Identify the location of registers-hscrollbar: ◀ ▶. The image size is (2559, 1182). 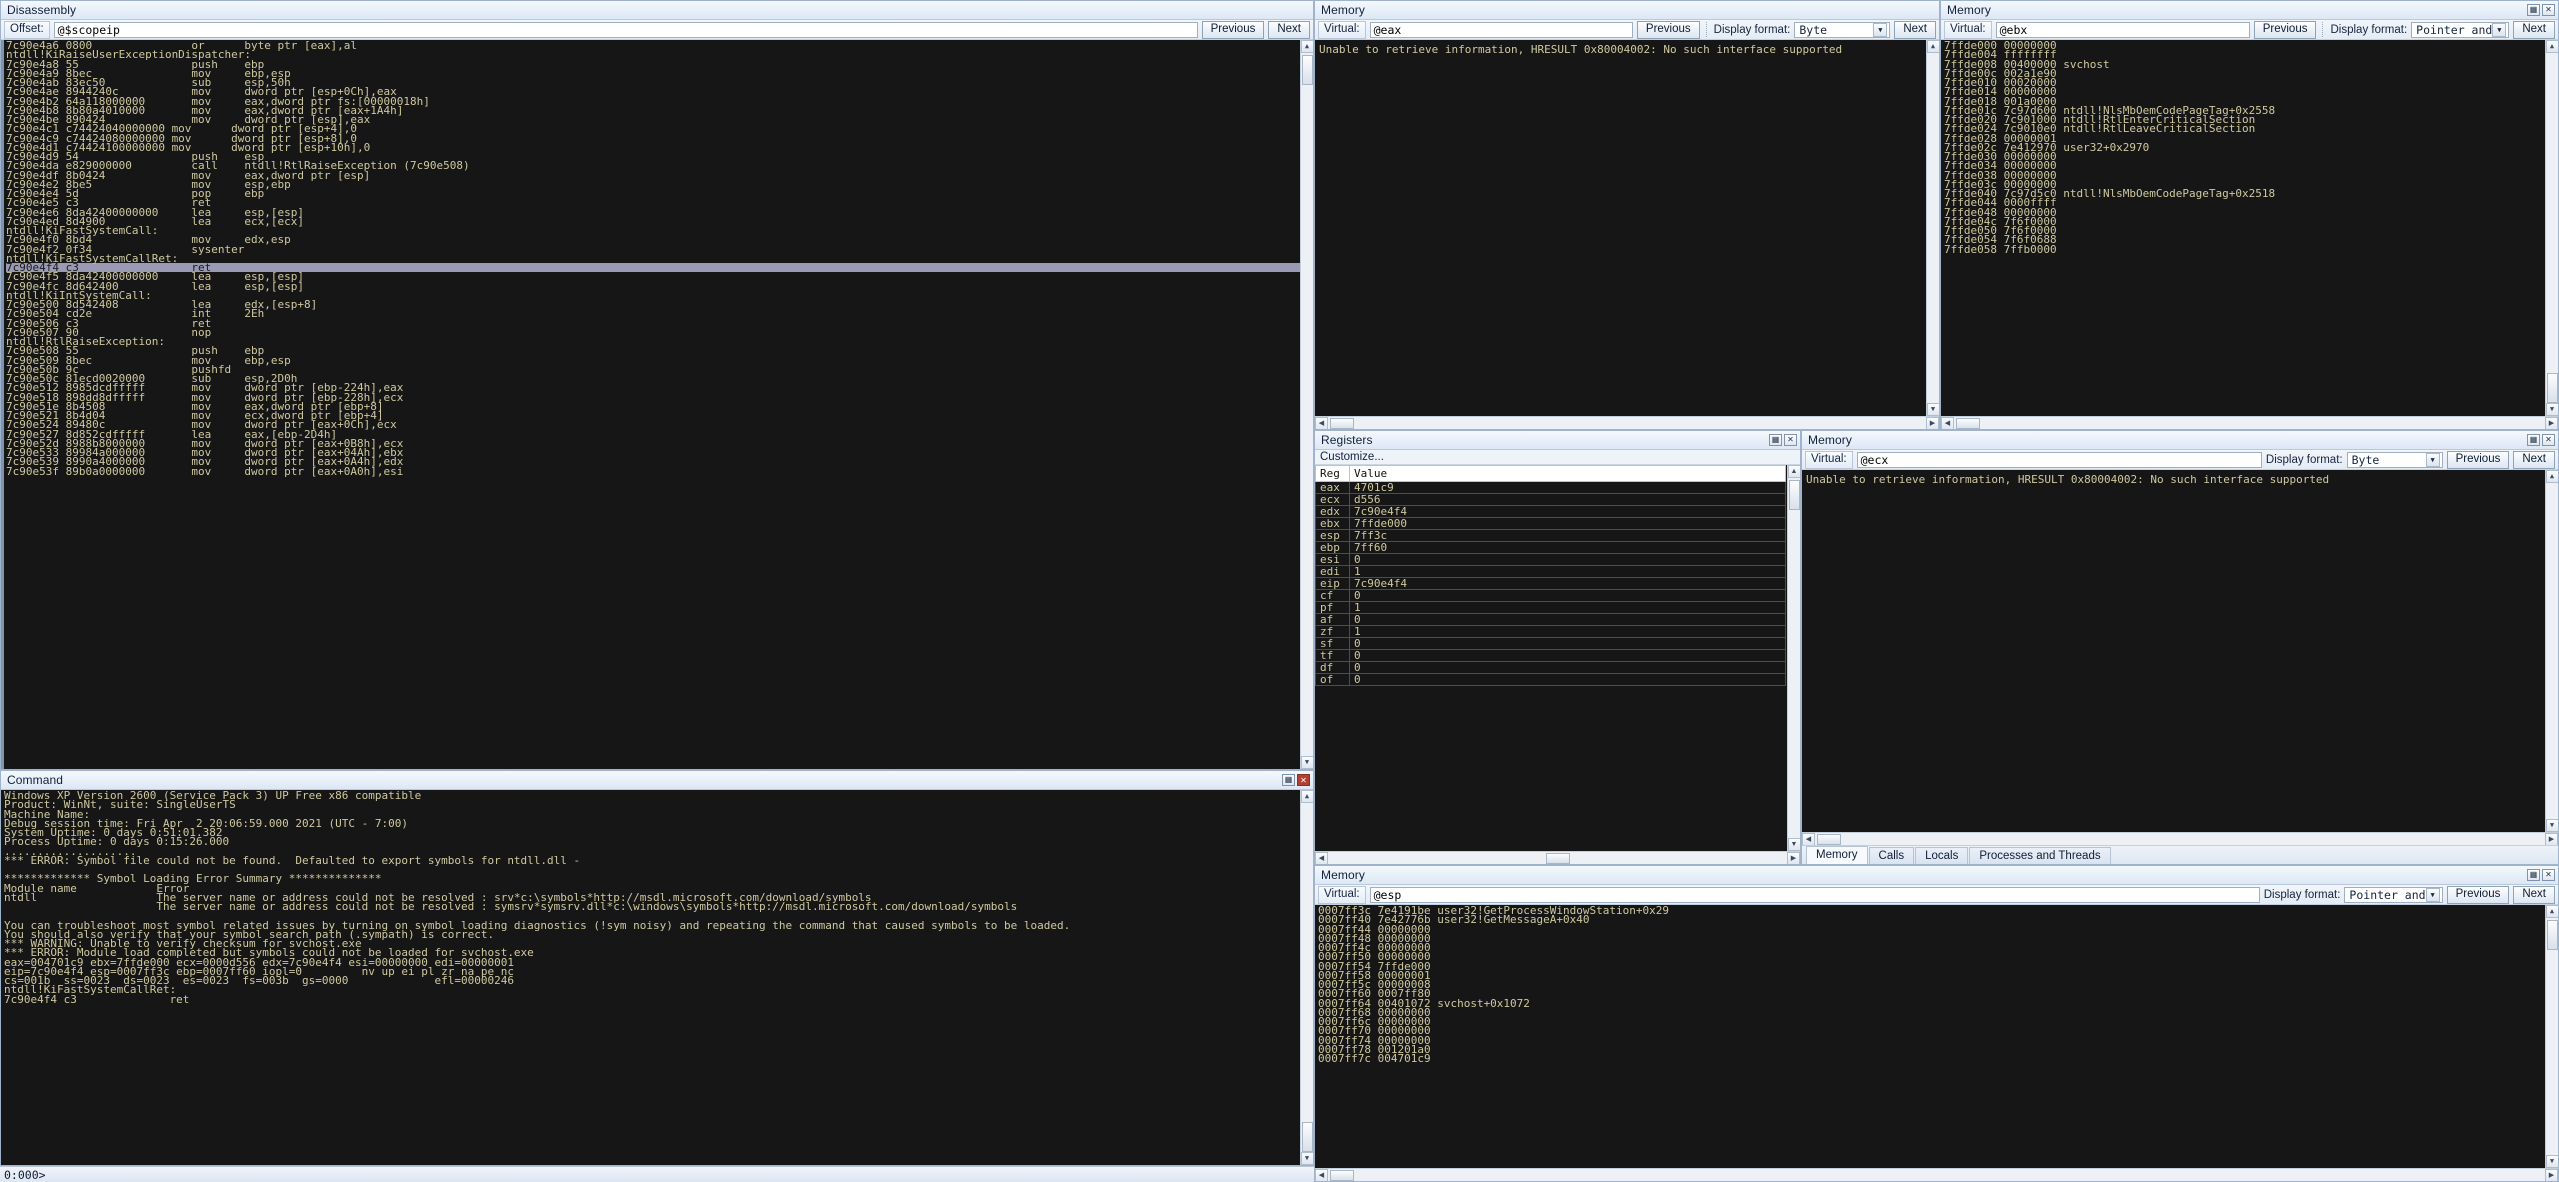
(1557, 857).